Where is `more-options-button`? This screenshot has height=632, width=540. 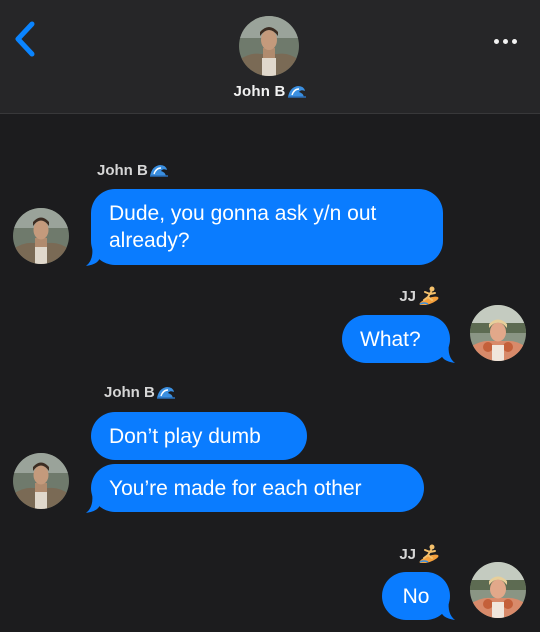 more-options-button is located at coordinates (507, 41).